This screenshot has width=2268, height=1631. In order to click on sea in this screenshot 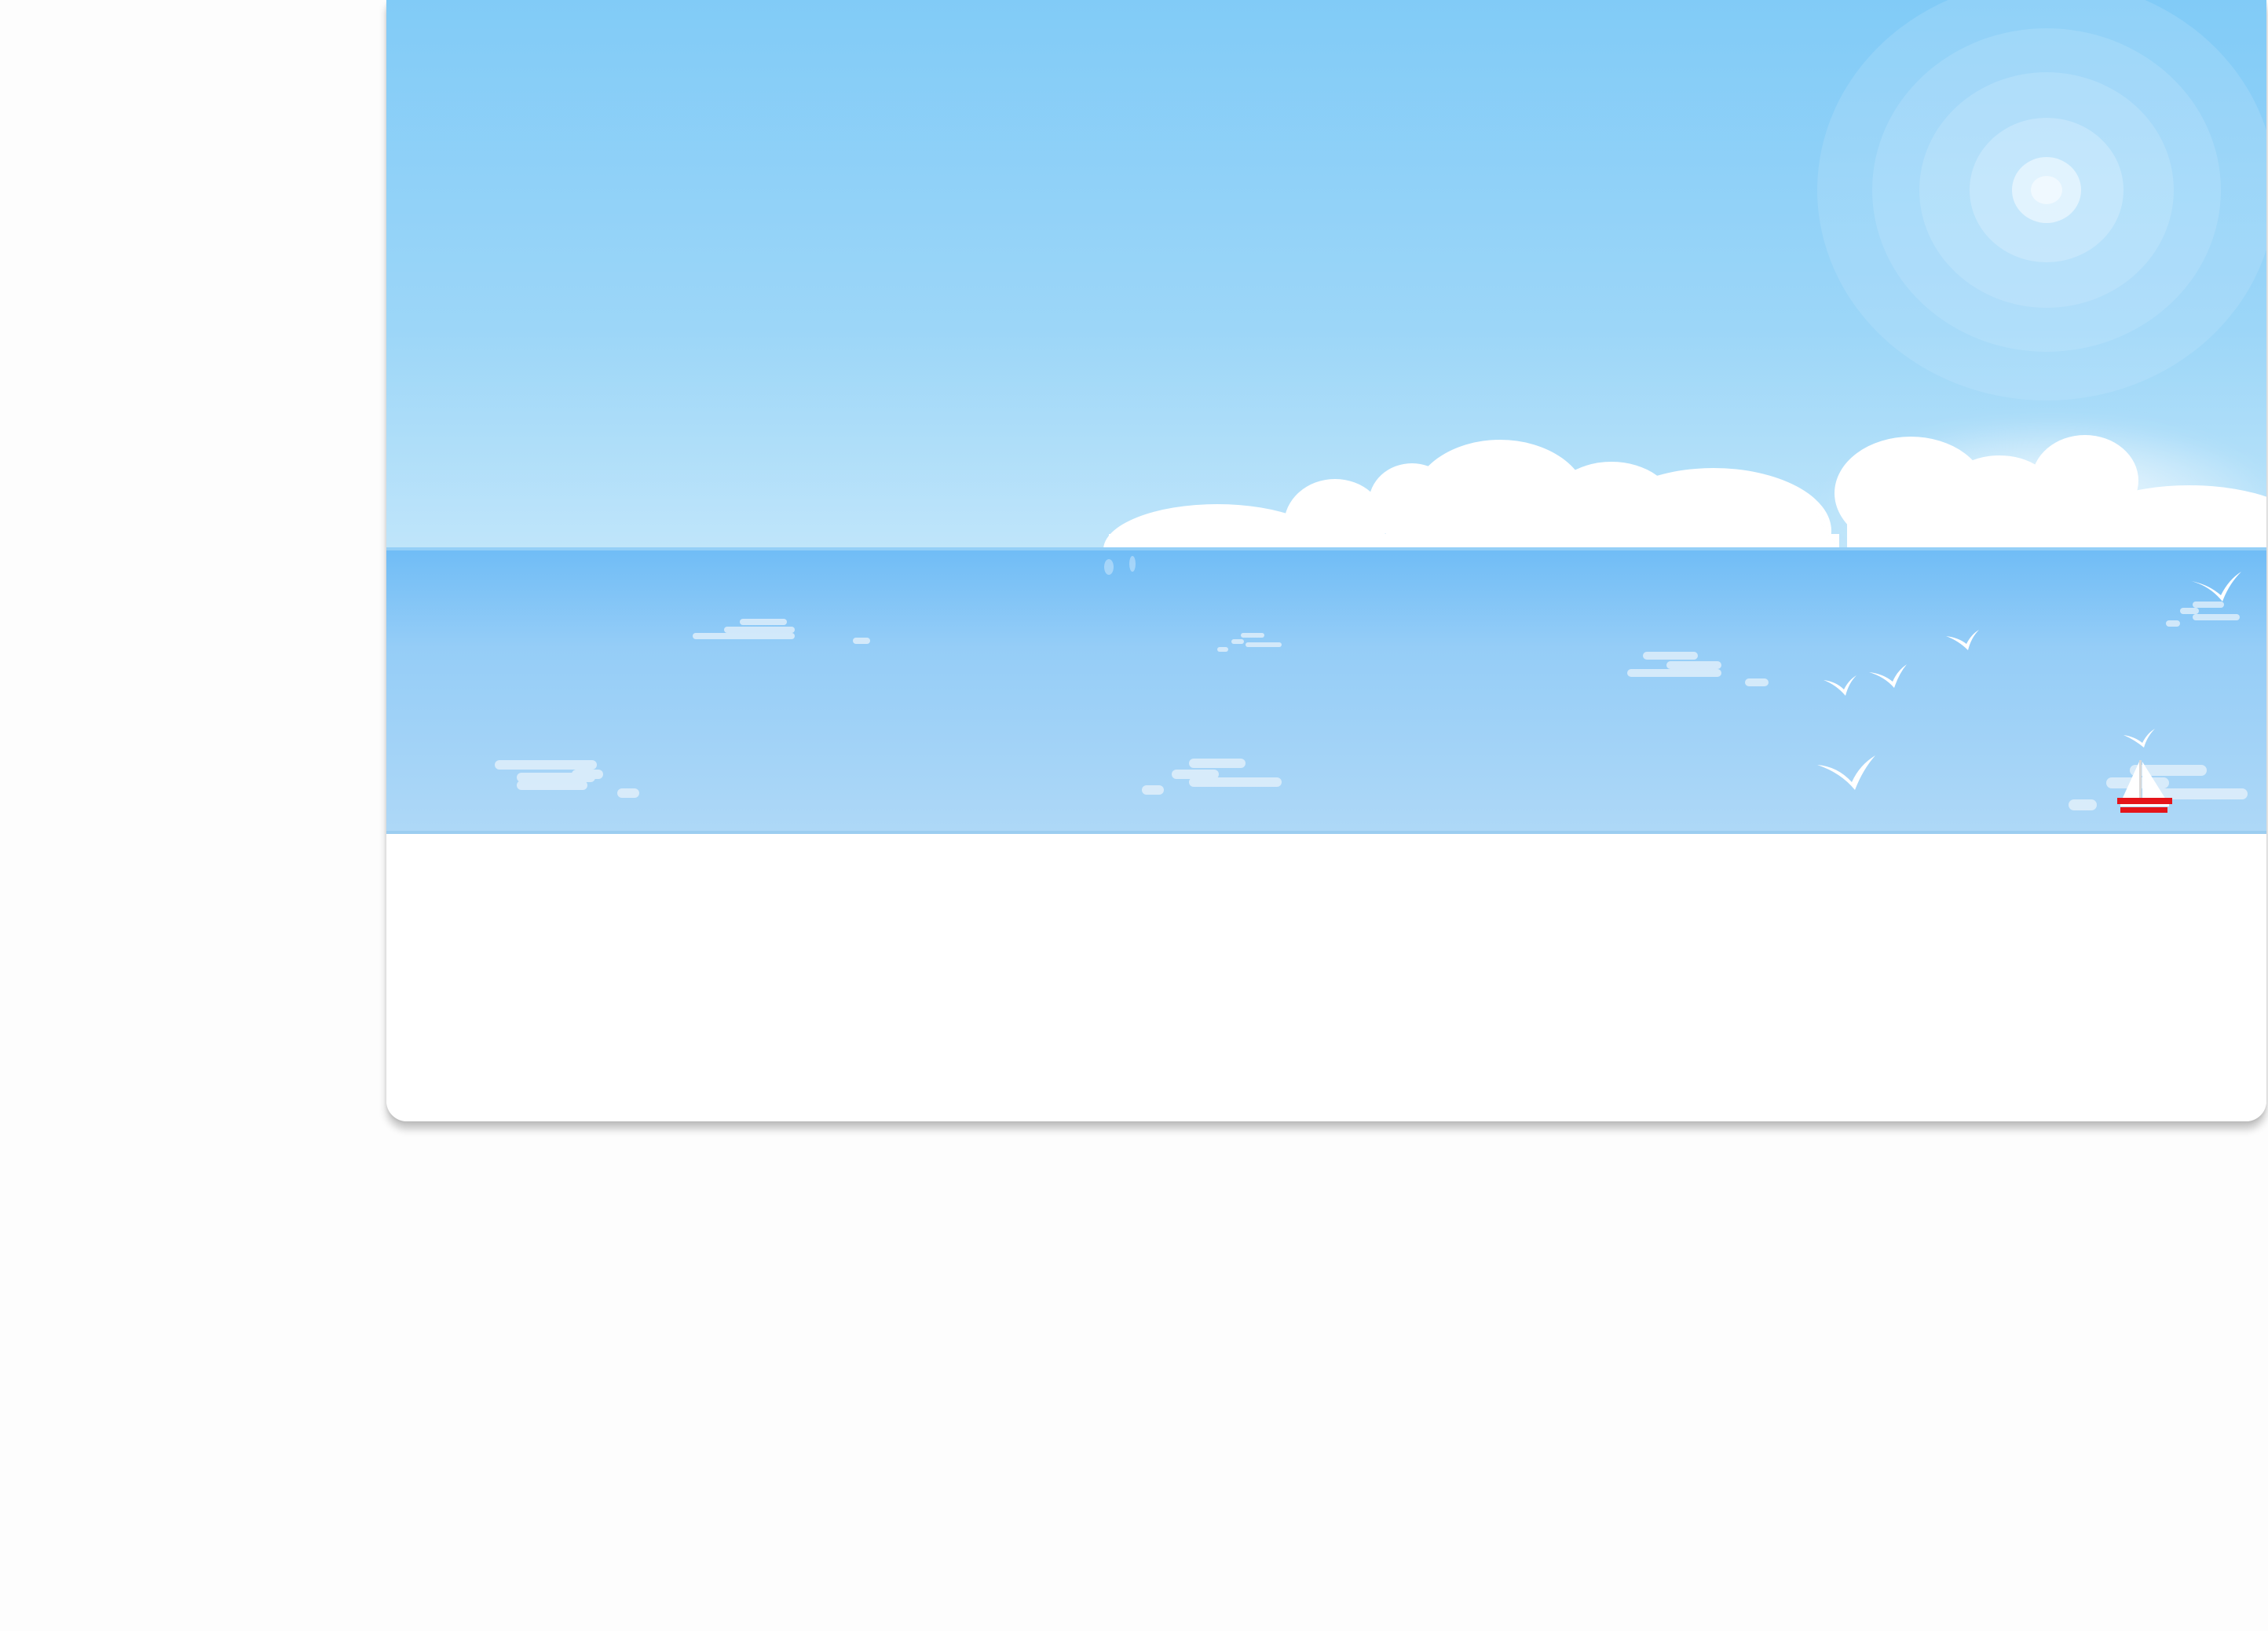, I will do `click(1326, 690)`.